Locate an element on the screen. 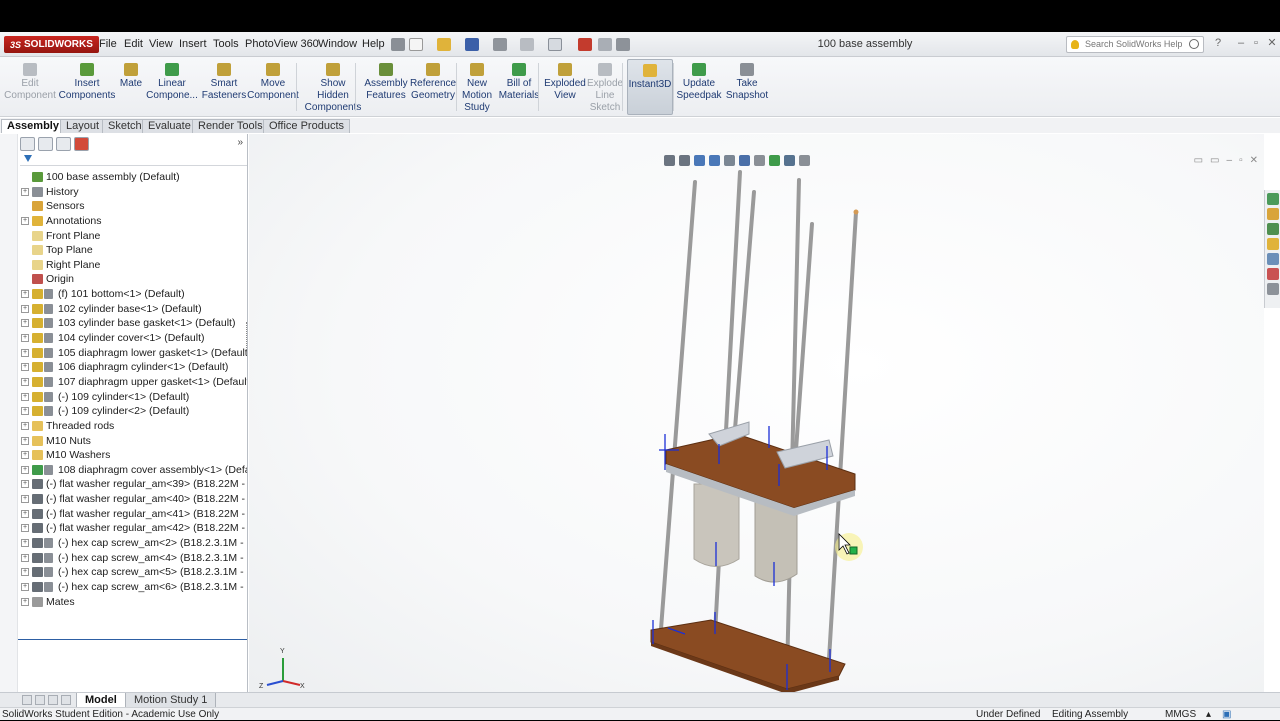 This screenshot has width=1280, height=721. new-document-icon is located at coordinates (416, 44).